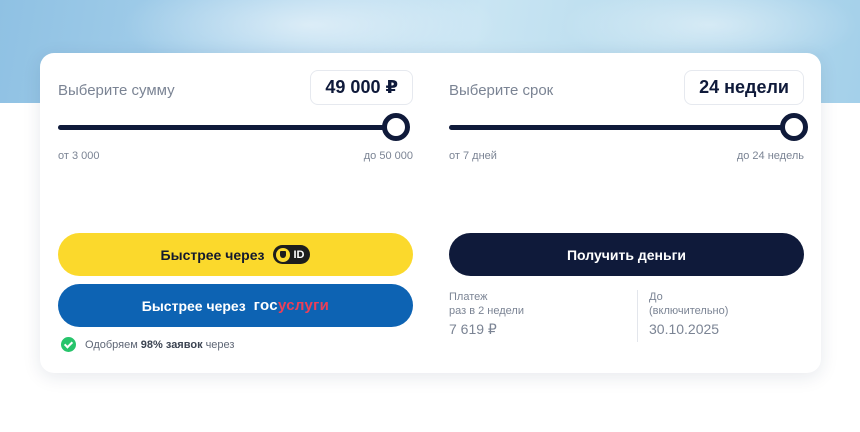 The image size is (860, 432). What do you see at coordinates (744, 87) in the screenshot?
I see `term-value-field: 24 недели` at bounding box center [744, 87].